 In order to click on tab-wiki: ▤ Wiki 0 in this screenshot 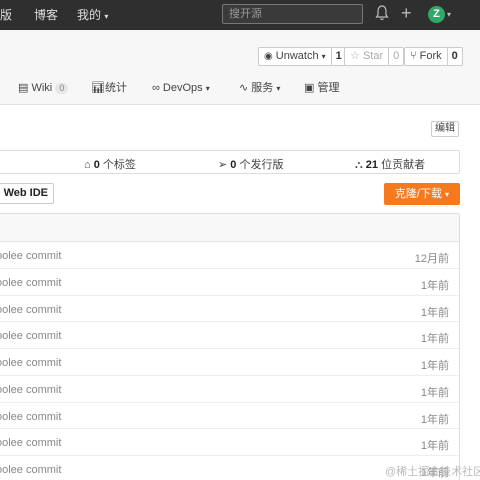, I will do `click(43, 88)`.